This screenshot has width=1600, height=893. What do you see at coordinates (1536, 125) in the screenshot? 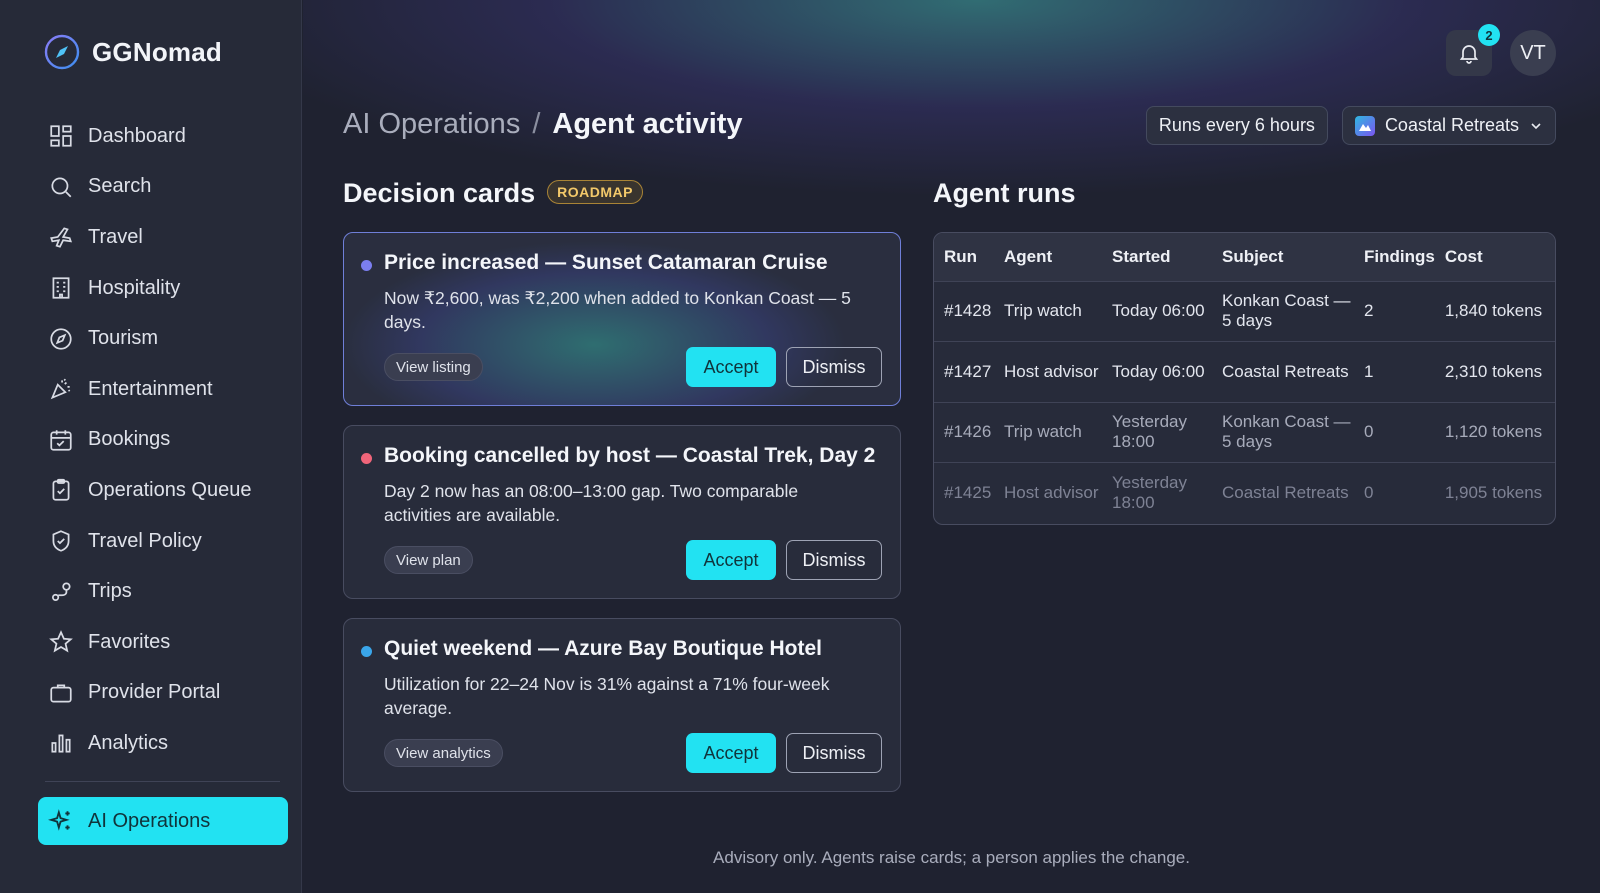
I see `chevron-down-icon` at bounding box center [1536, 125].